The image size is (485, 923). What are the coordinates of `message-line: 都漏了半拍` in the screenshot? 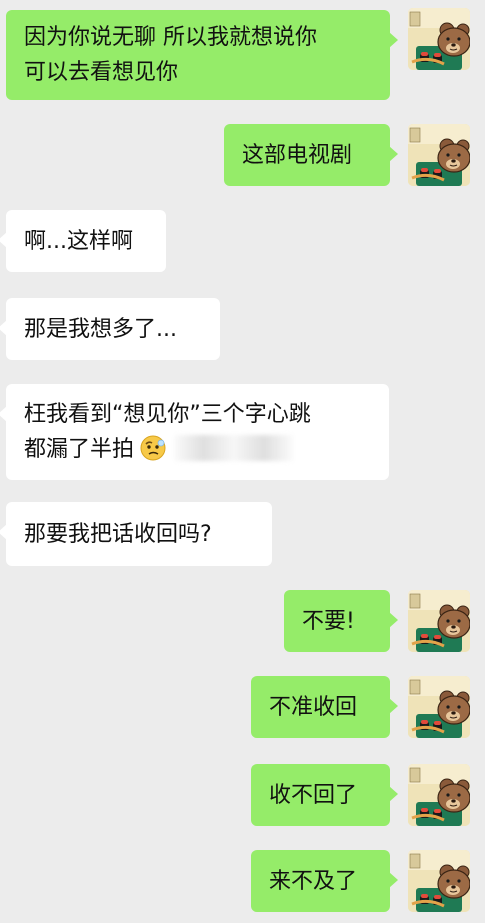 It's located at (167, 449).